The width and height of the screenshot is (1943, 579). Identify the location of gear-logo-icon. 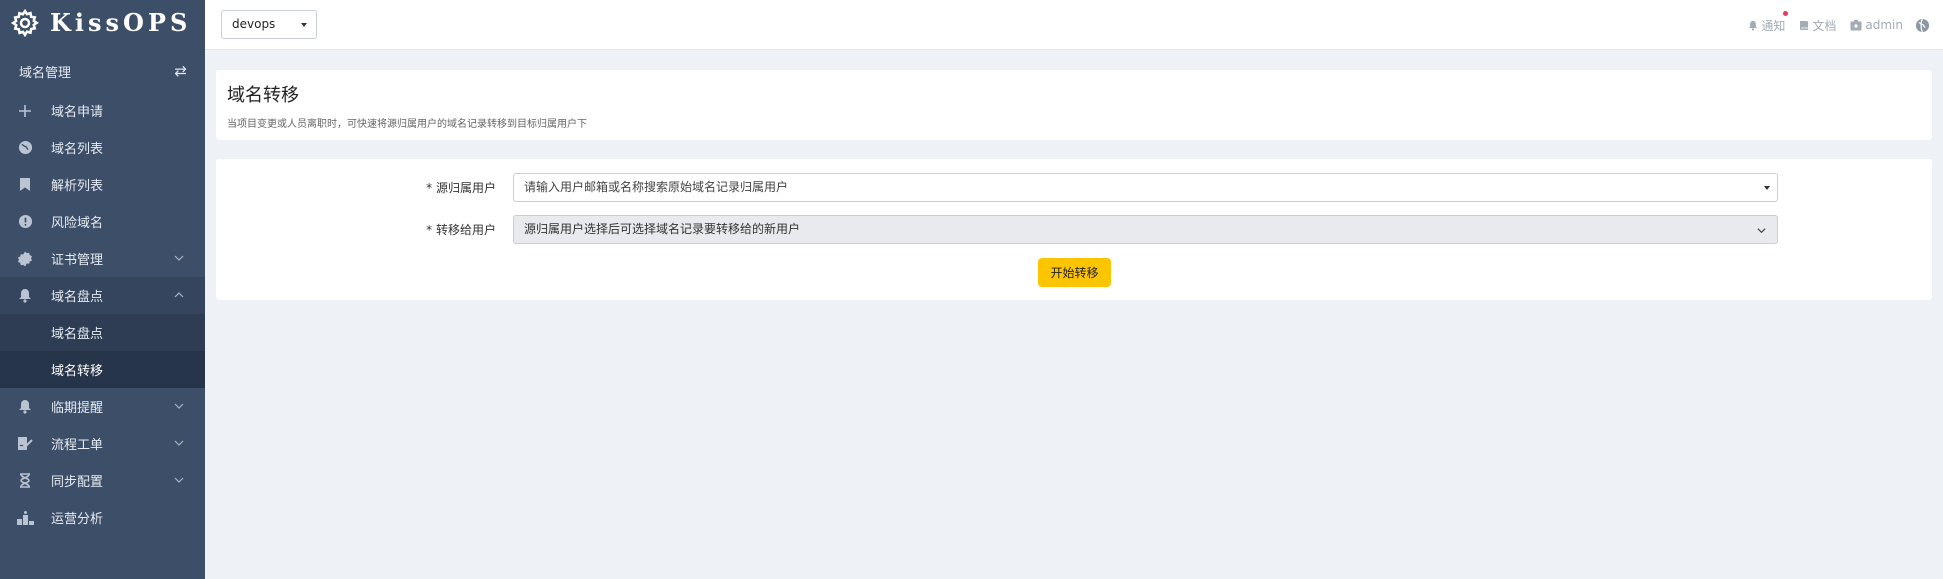
(25, 22).